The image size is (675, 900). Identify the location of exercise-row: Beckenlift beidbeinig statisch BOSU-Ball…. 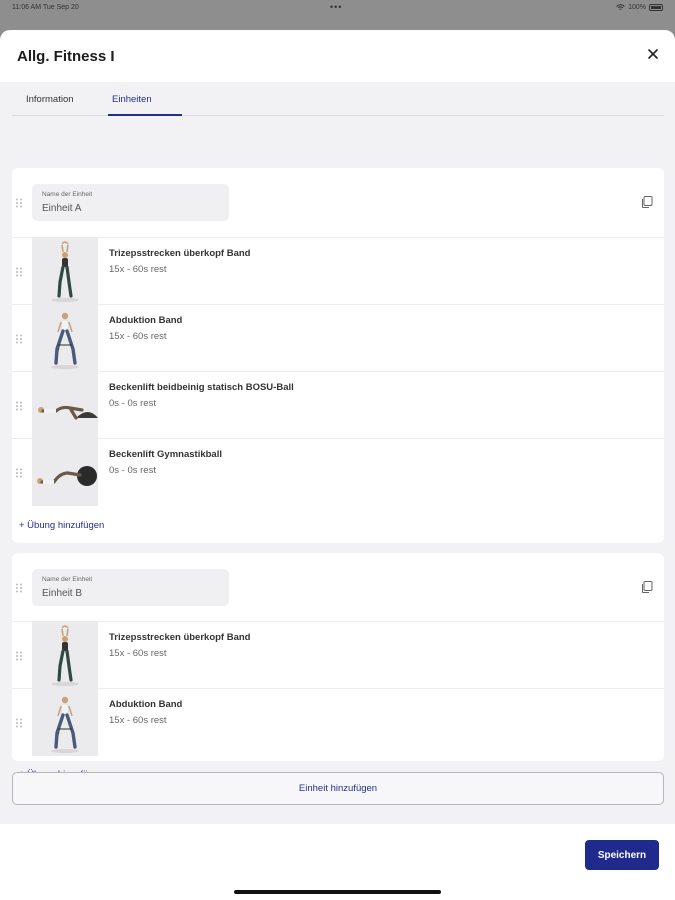
(338, 405).